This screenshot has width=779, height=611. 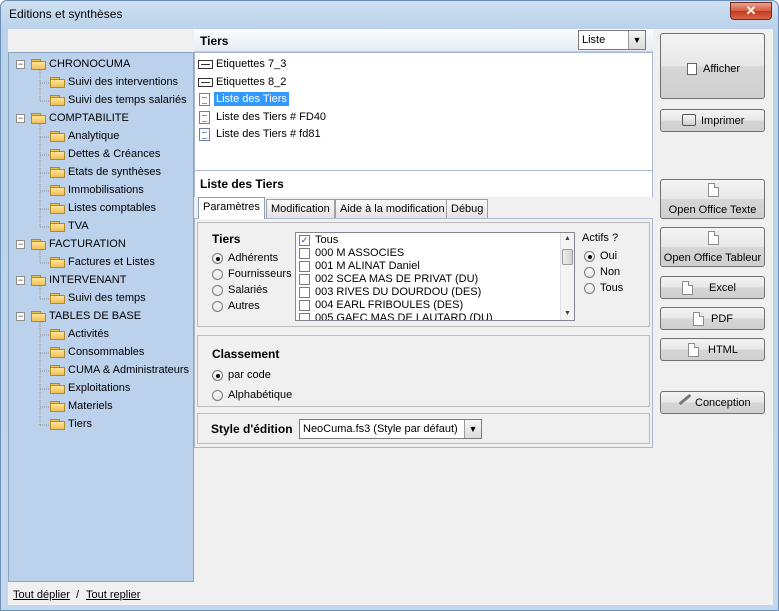 I want to click on checklist-scrollbar: ▲ ▼, so click(x=567, y=276).